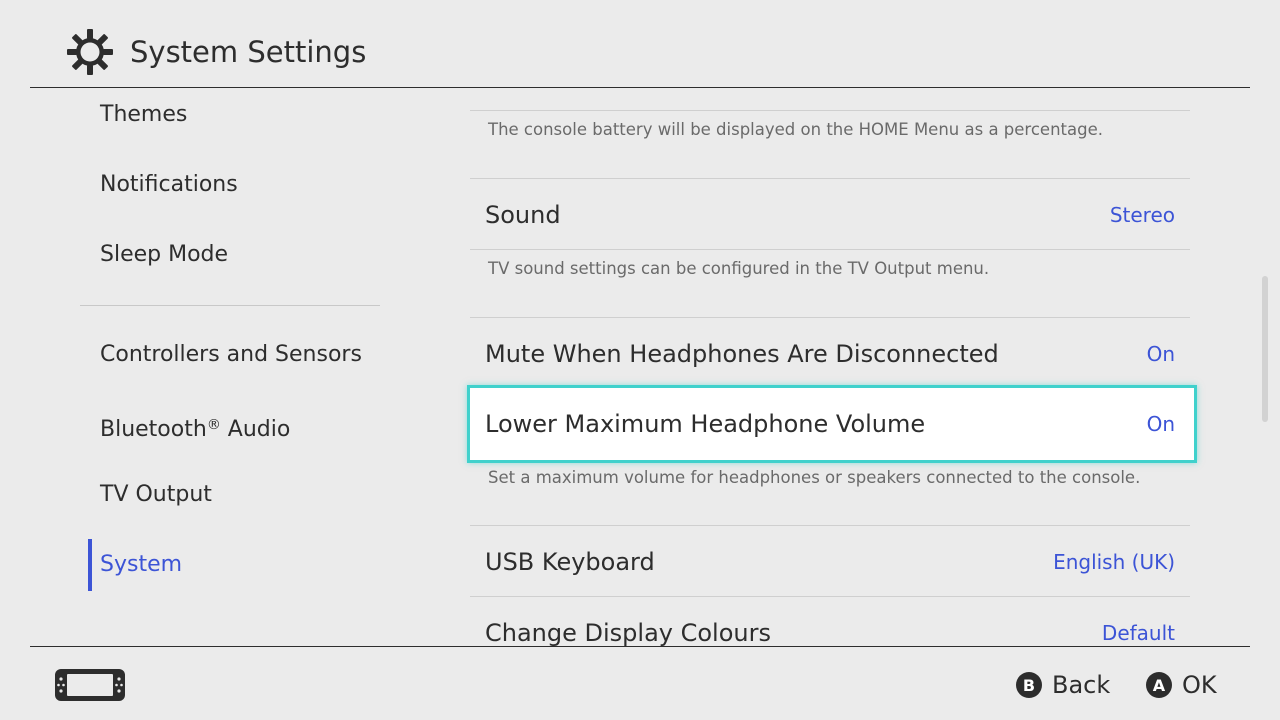  I want to click on sidebar-item-label: Themes, so click(144, 114).